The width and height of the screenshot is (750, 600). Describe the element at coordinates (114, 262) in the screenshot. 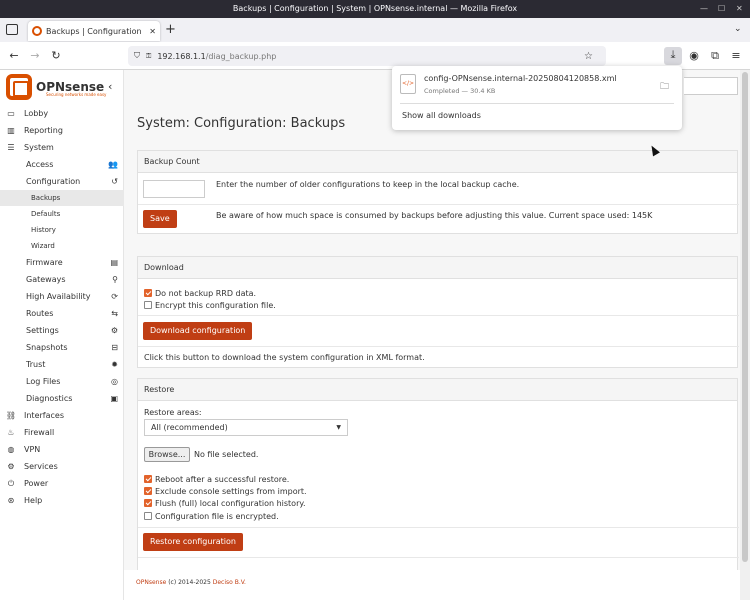

I see `list-icon: ▤` at that location.